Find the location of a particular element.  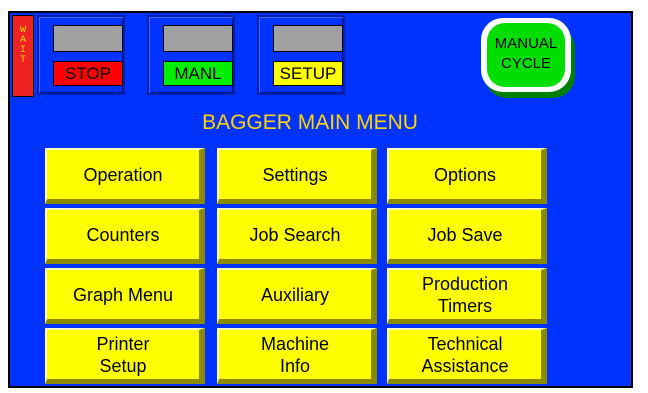

stop-button: STOP is located at coordinates (88, 73).